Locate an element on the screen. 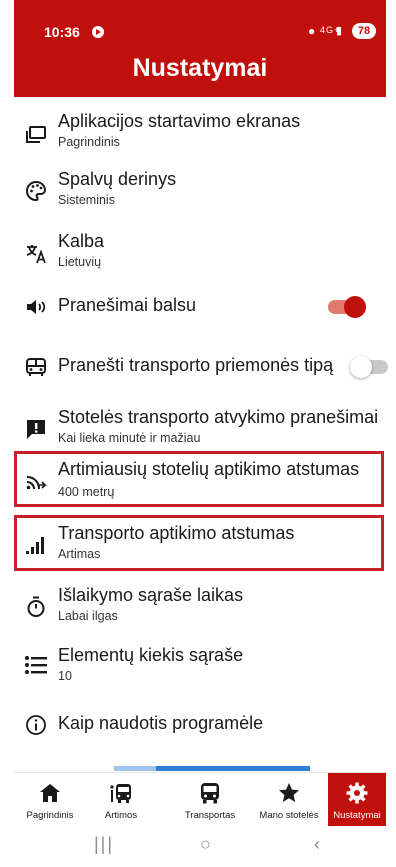  setting-label: Kalba is located at coordinates (81, 241).